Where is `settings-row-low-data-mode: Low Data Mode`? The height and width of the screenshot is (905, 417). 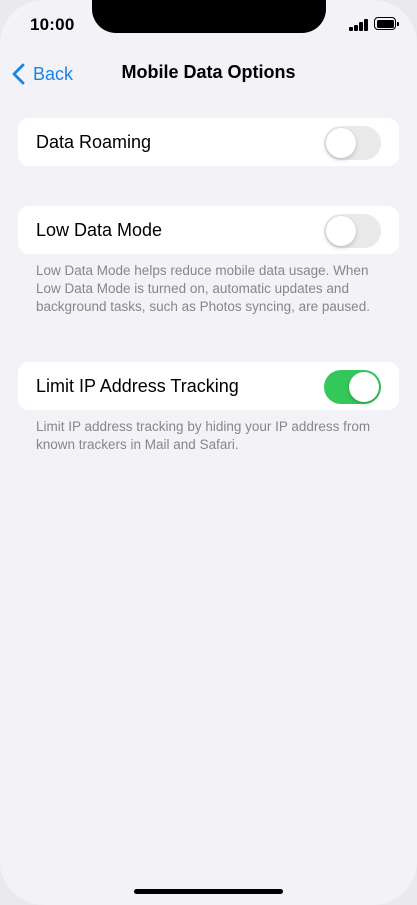 settings-row-low-data-mode: Low Data Mode is located at coordinates (208, 230).